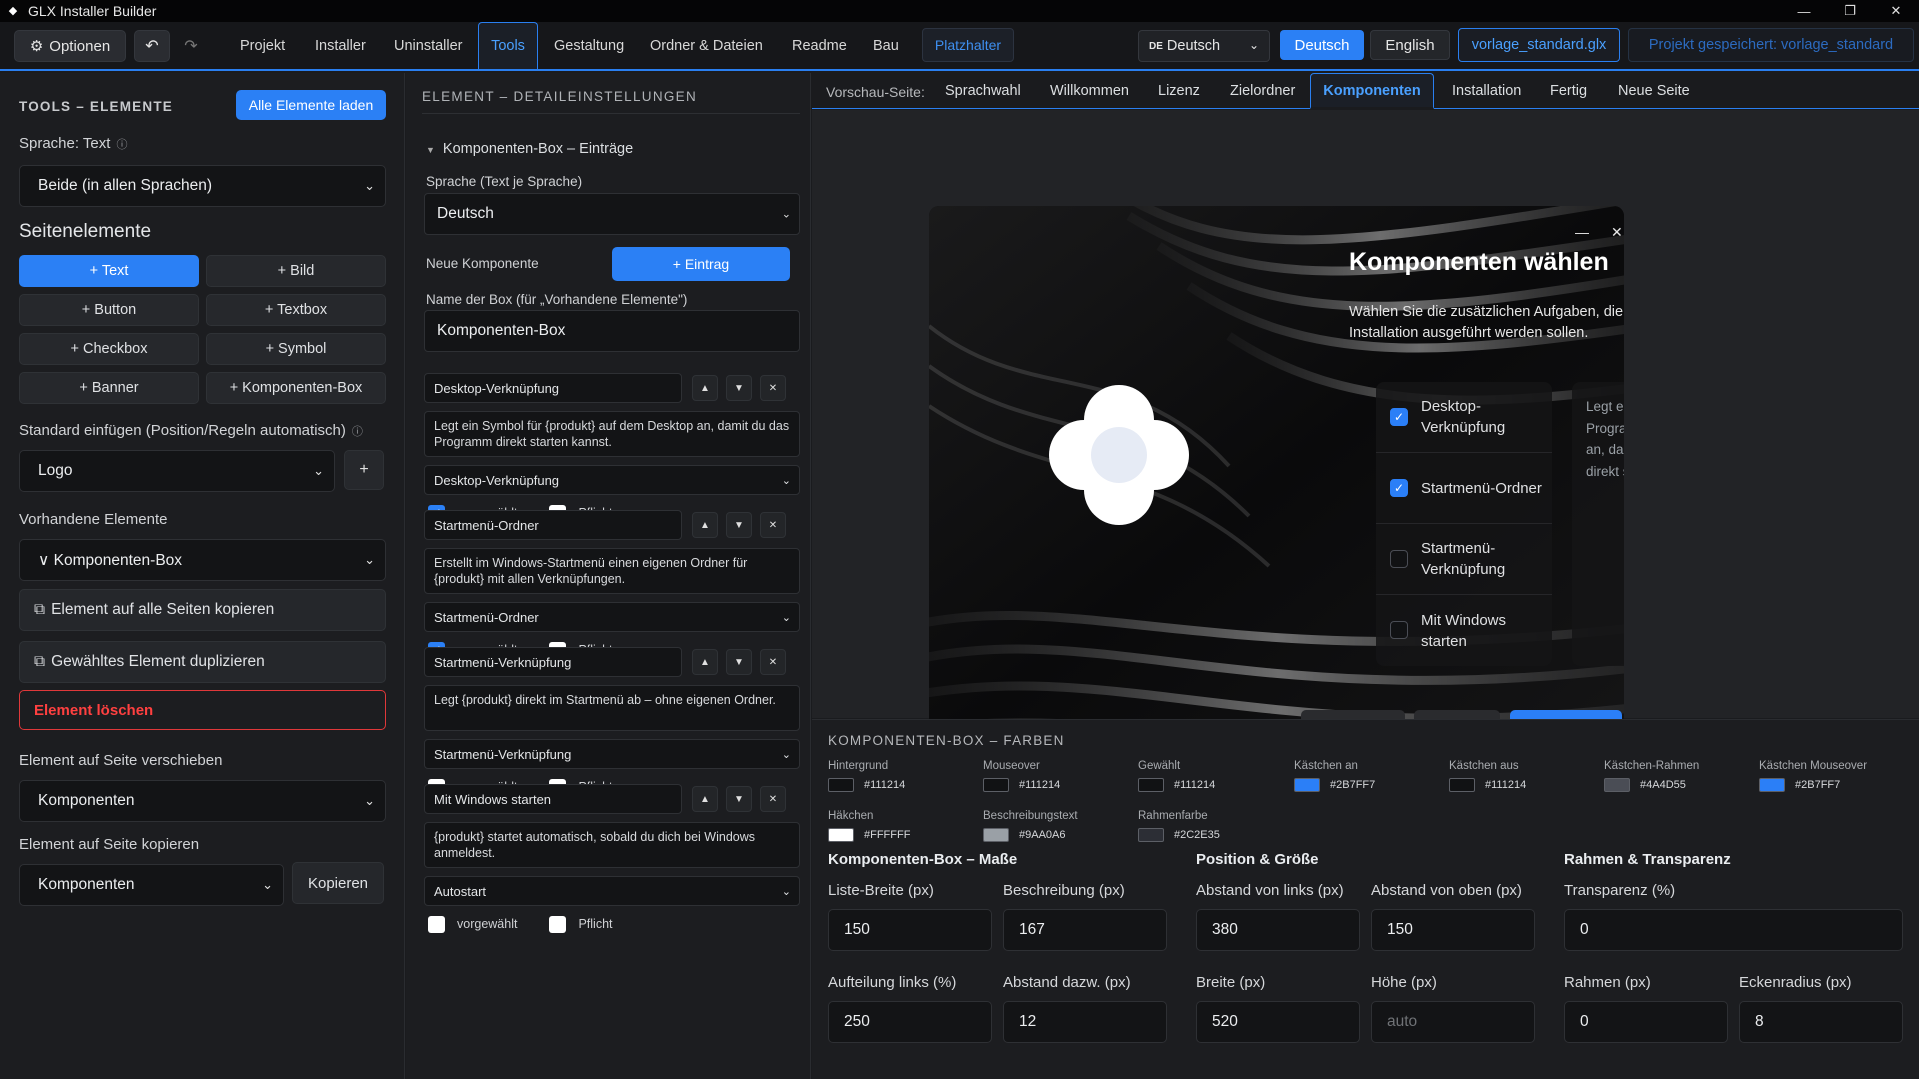  What do you see at coordinates (1176, 776) in the screenshot?
I see `color-setting-selected: Gewählt #111214` at bounding box center [1176, 776].